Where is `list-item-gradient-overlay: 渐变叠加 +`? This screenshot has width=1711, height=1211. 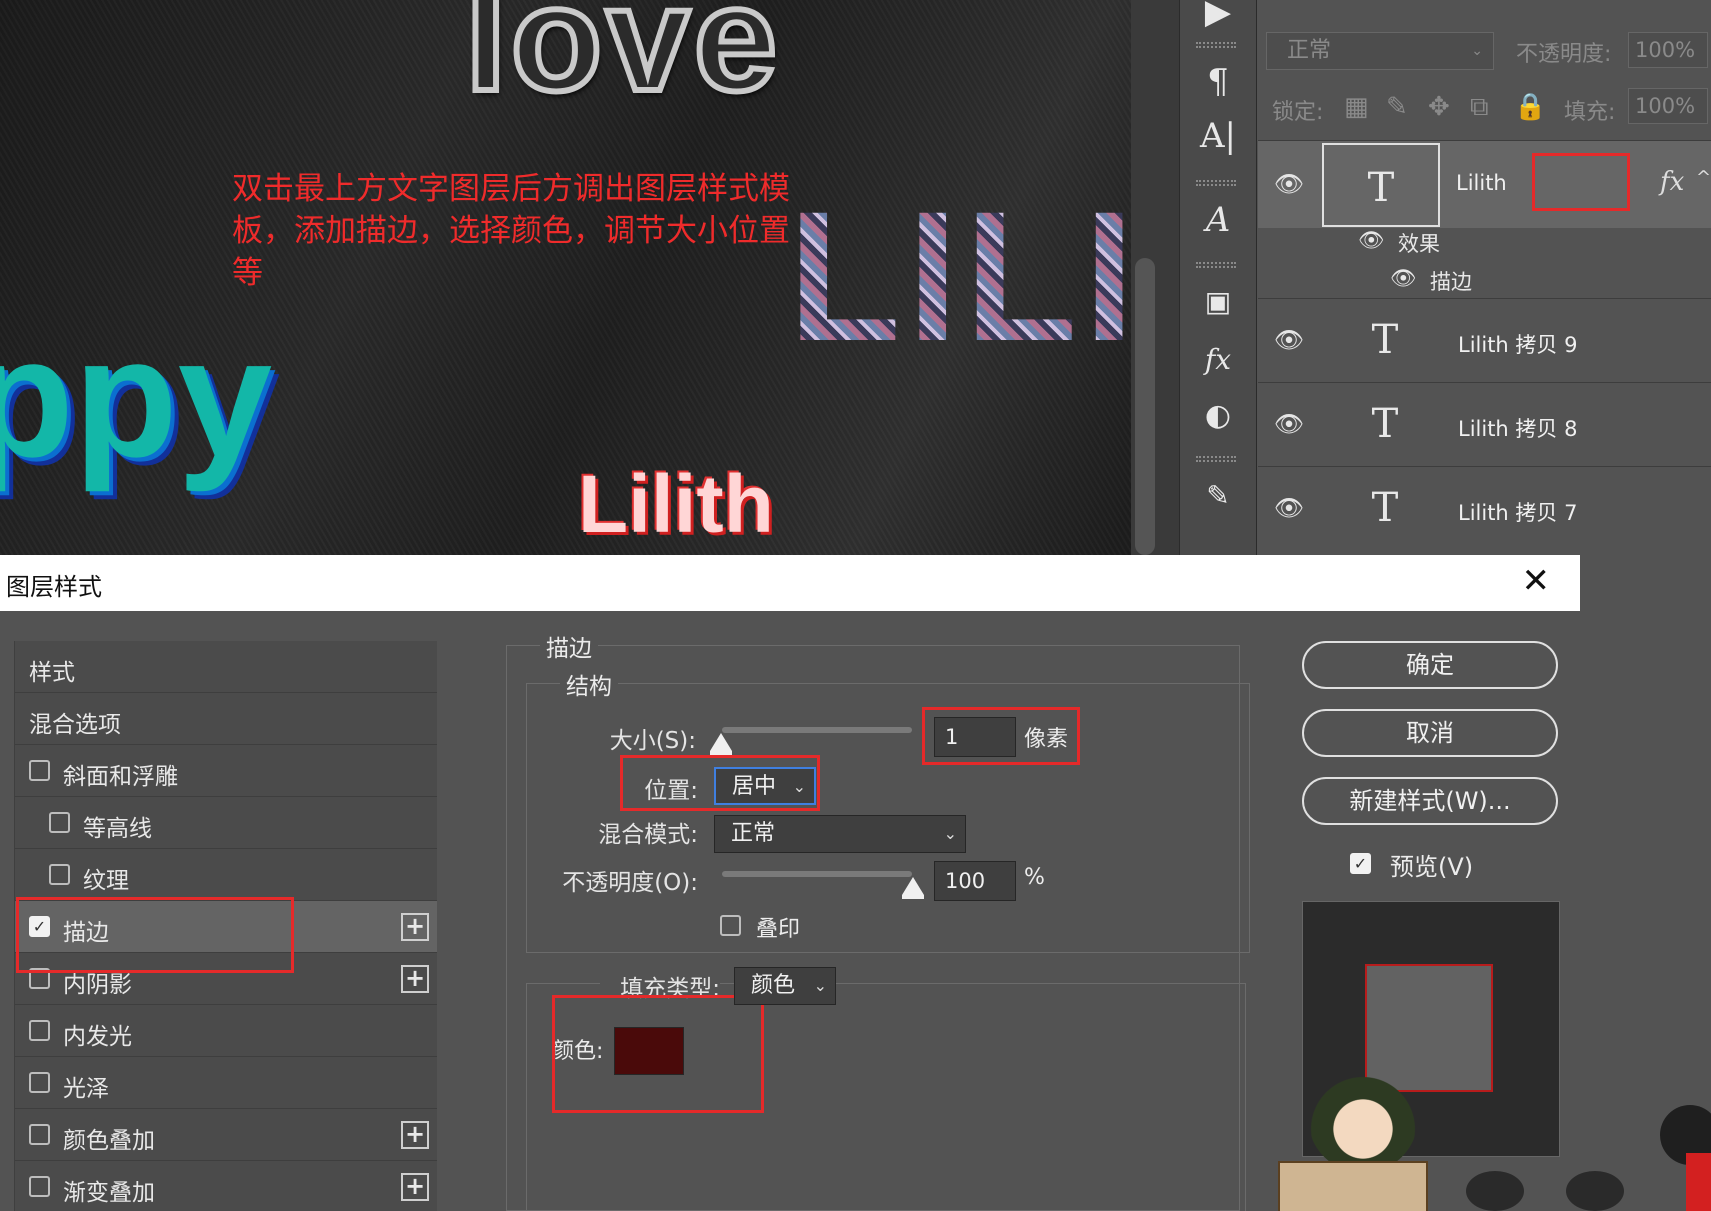
list-item-gradient-overlay: 渐变叠加 + is located at coordinates (226, 1186).